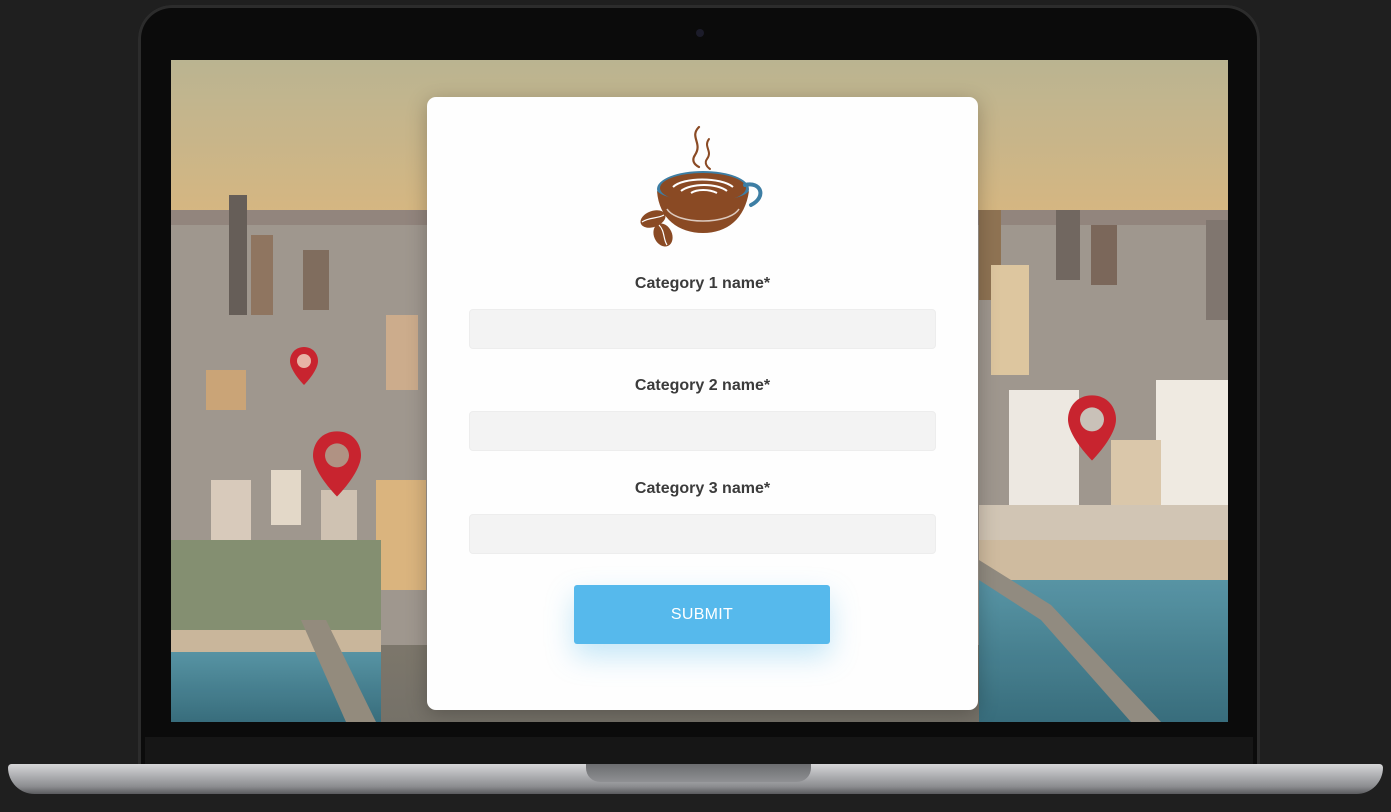 The height and width of the screenshot is (812, 1391). Describe the element at coordinates (701, 186) in the screenshot. I see `coffee-cup-logo` at that location.